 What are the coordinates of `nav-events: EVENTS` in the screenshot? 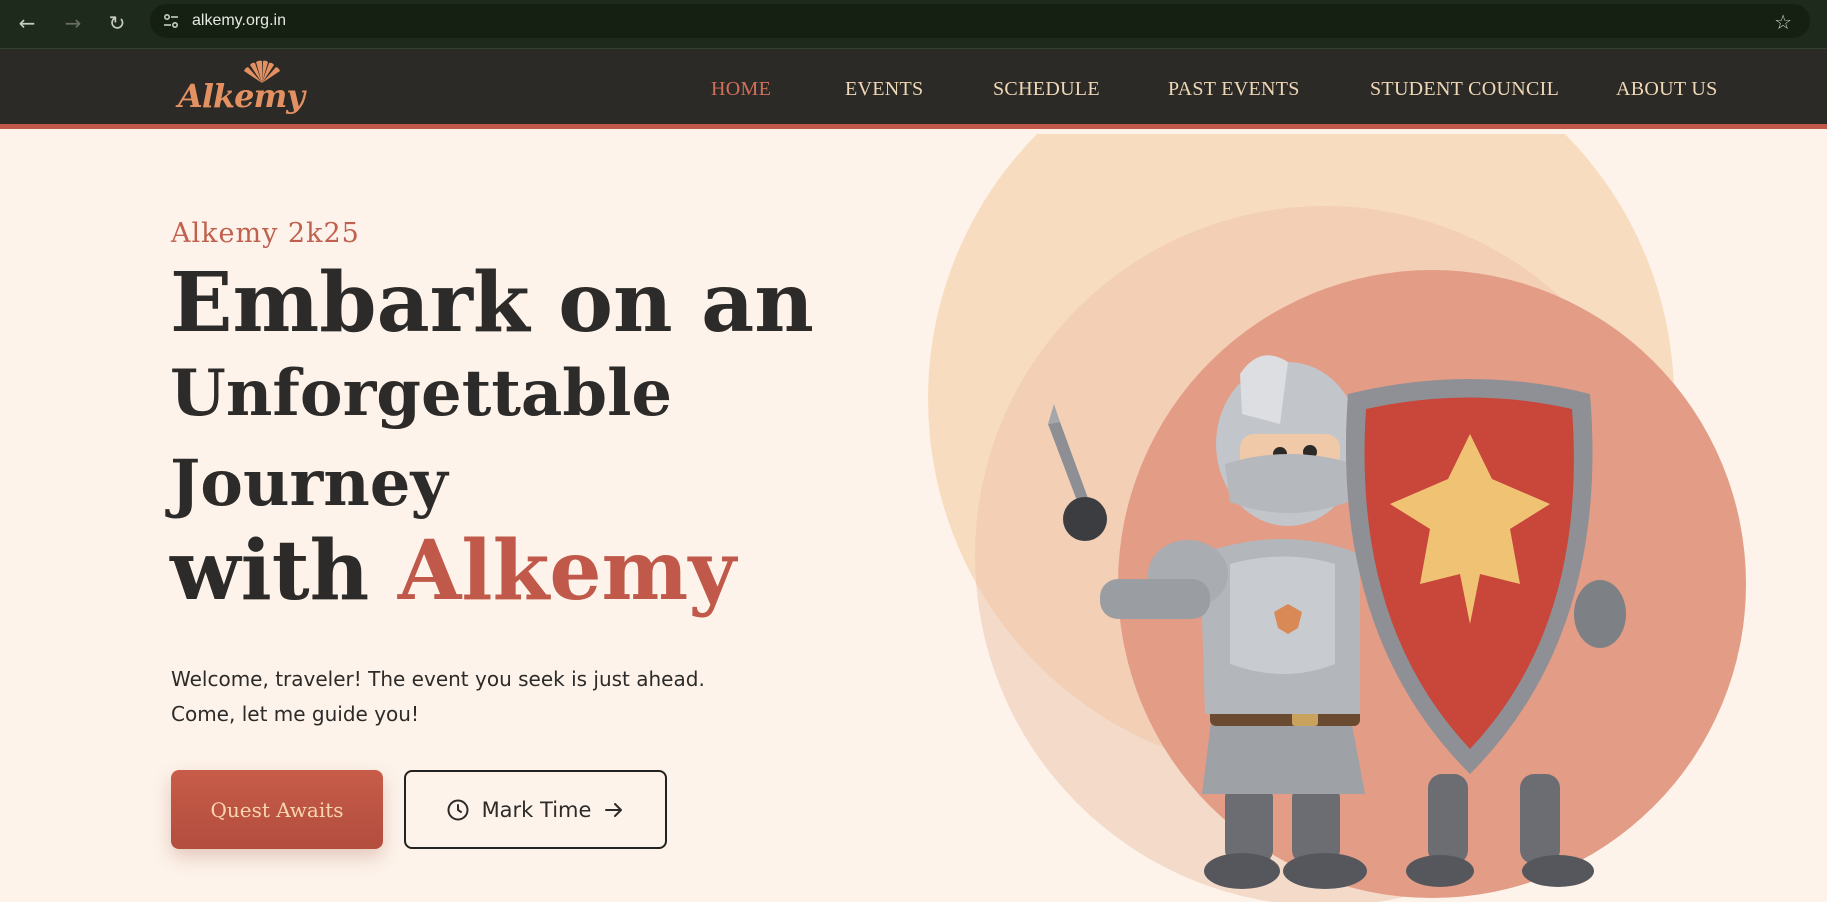 It's located at (884, 89).